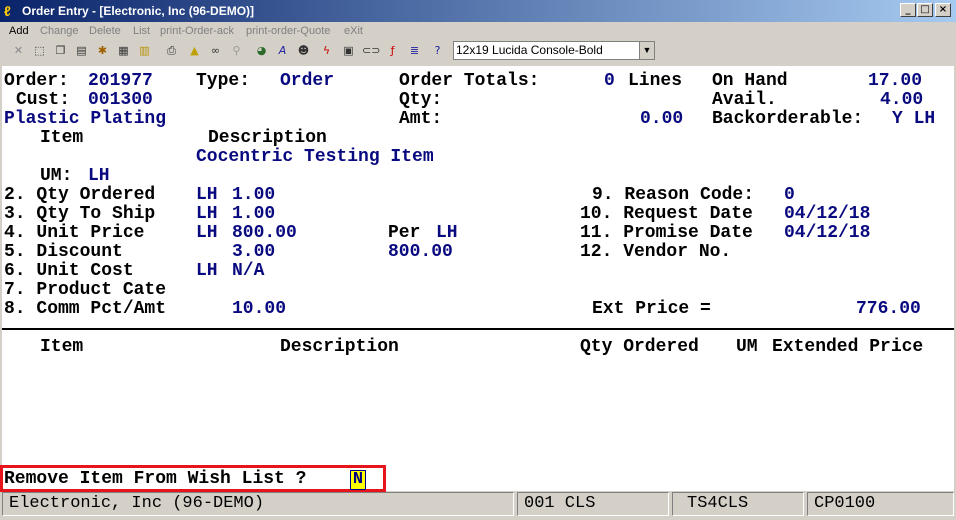  What do you see at coordinates (62, 138) in the screenshot?
I see `item-label: Item` at bounding box center [62, 138].